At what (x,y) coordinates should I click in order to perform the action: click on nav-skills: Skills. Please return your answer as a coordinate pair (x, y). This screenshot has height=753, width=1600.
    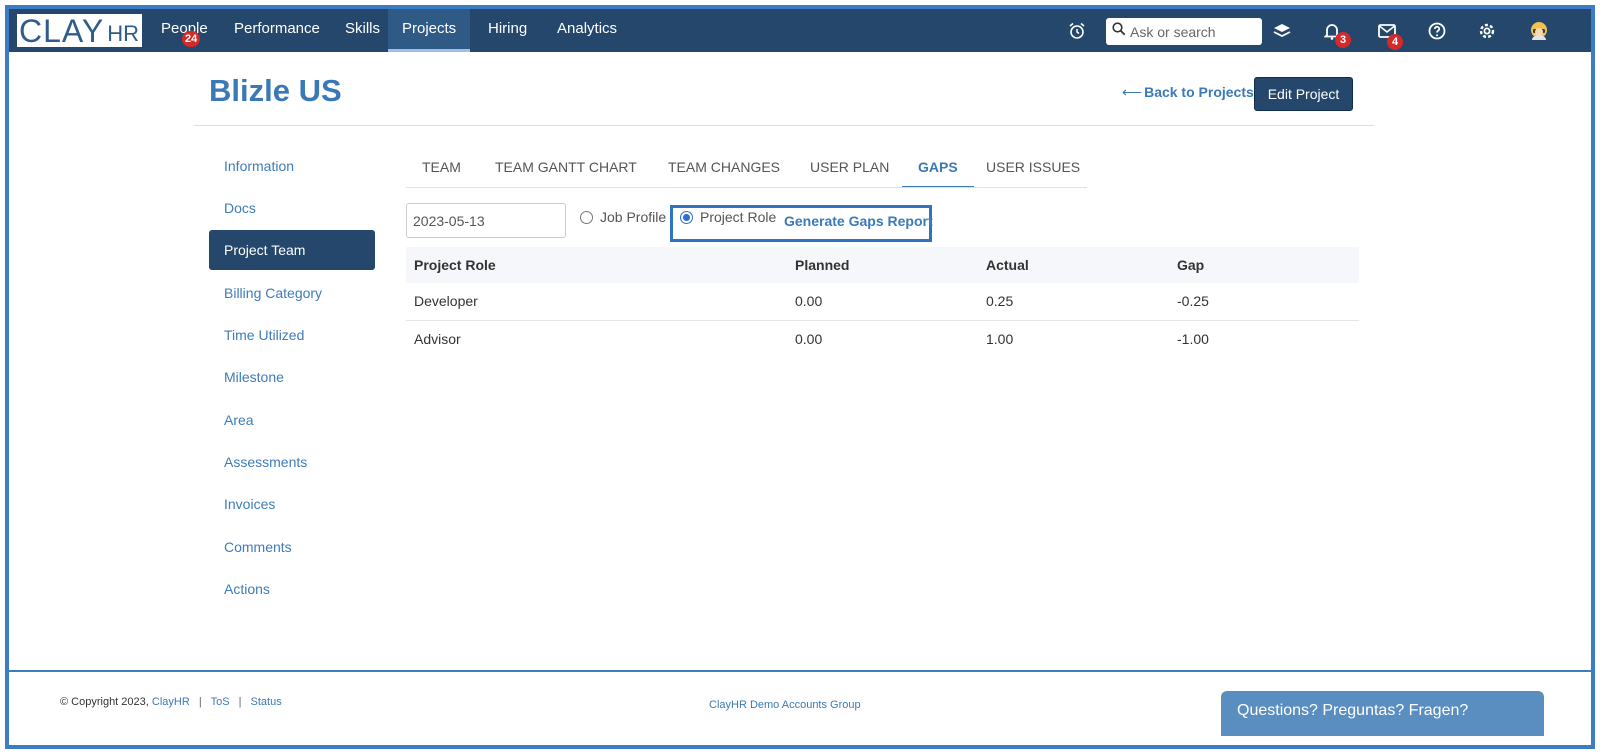
    Looking at the image, I should click on (362, 30).